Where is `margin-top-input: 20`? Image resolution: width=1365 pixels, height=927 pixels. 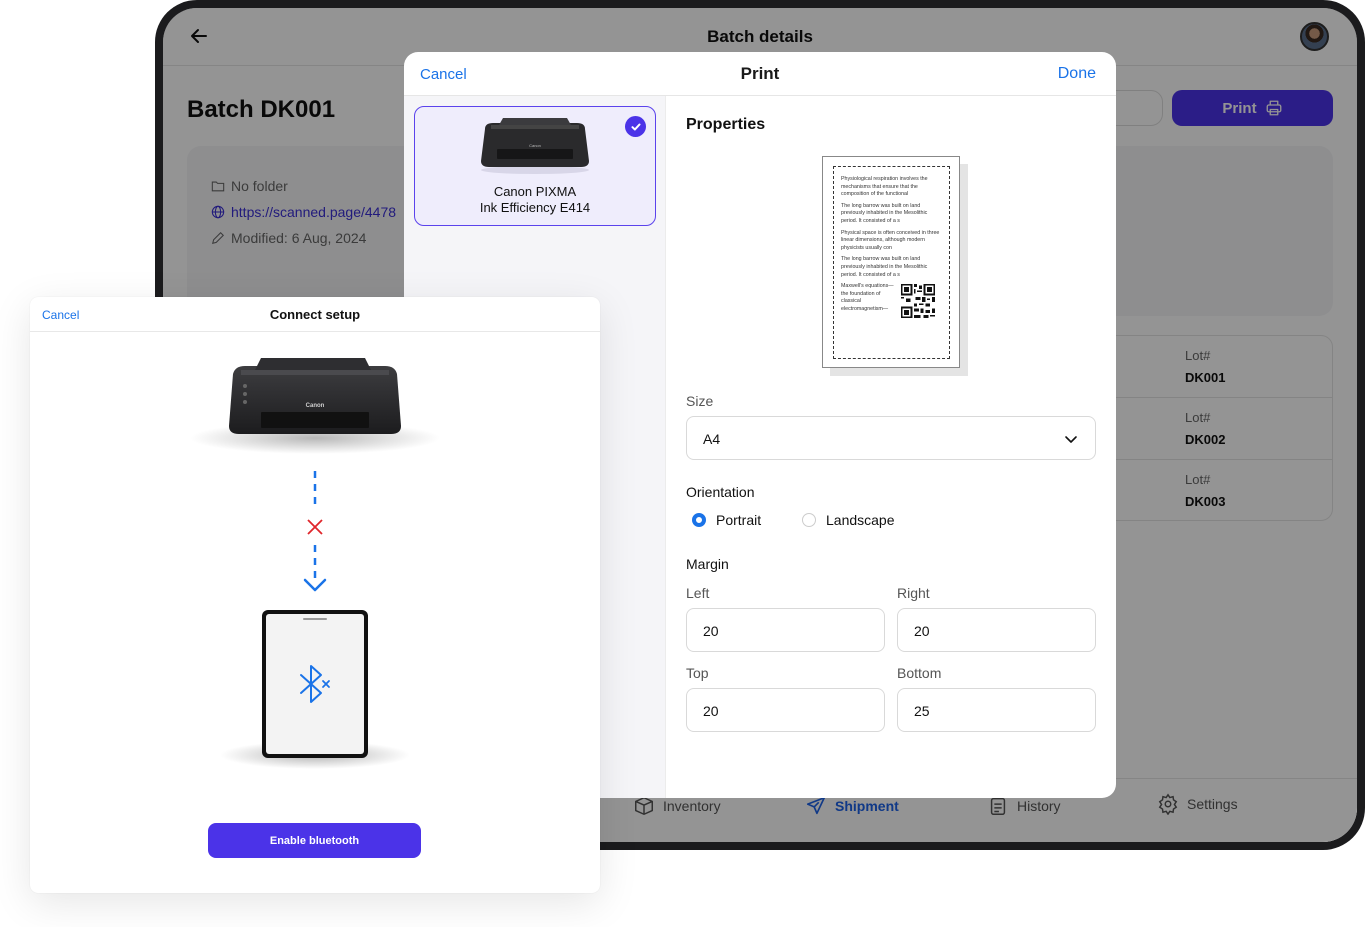 margin-top-input: 20 is located at coordinates (785, 710).